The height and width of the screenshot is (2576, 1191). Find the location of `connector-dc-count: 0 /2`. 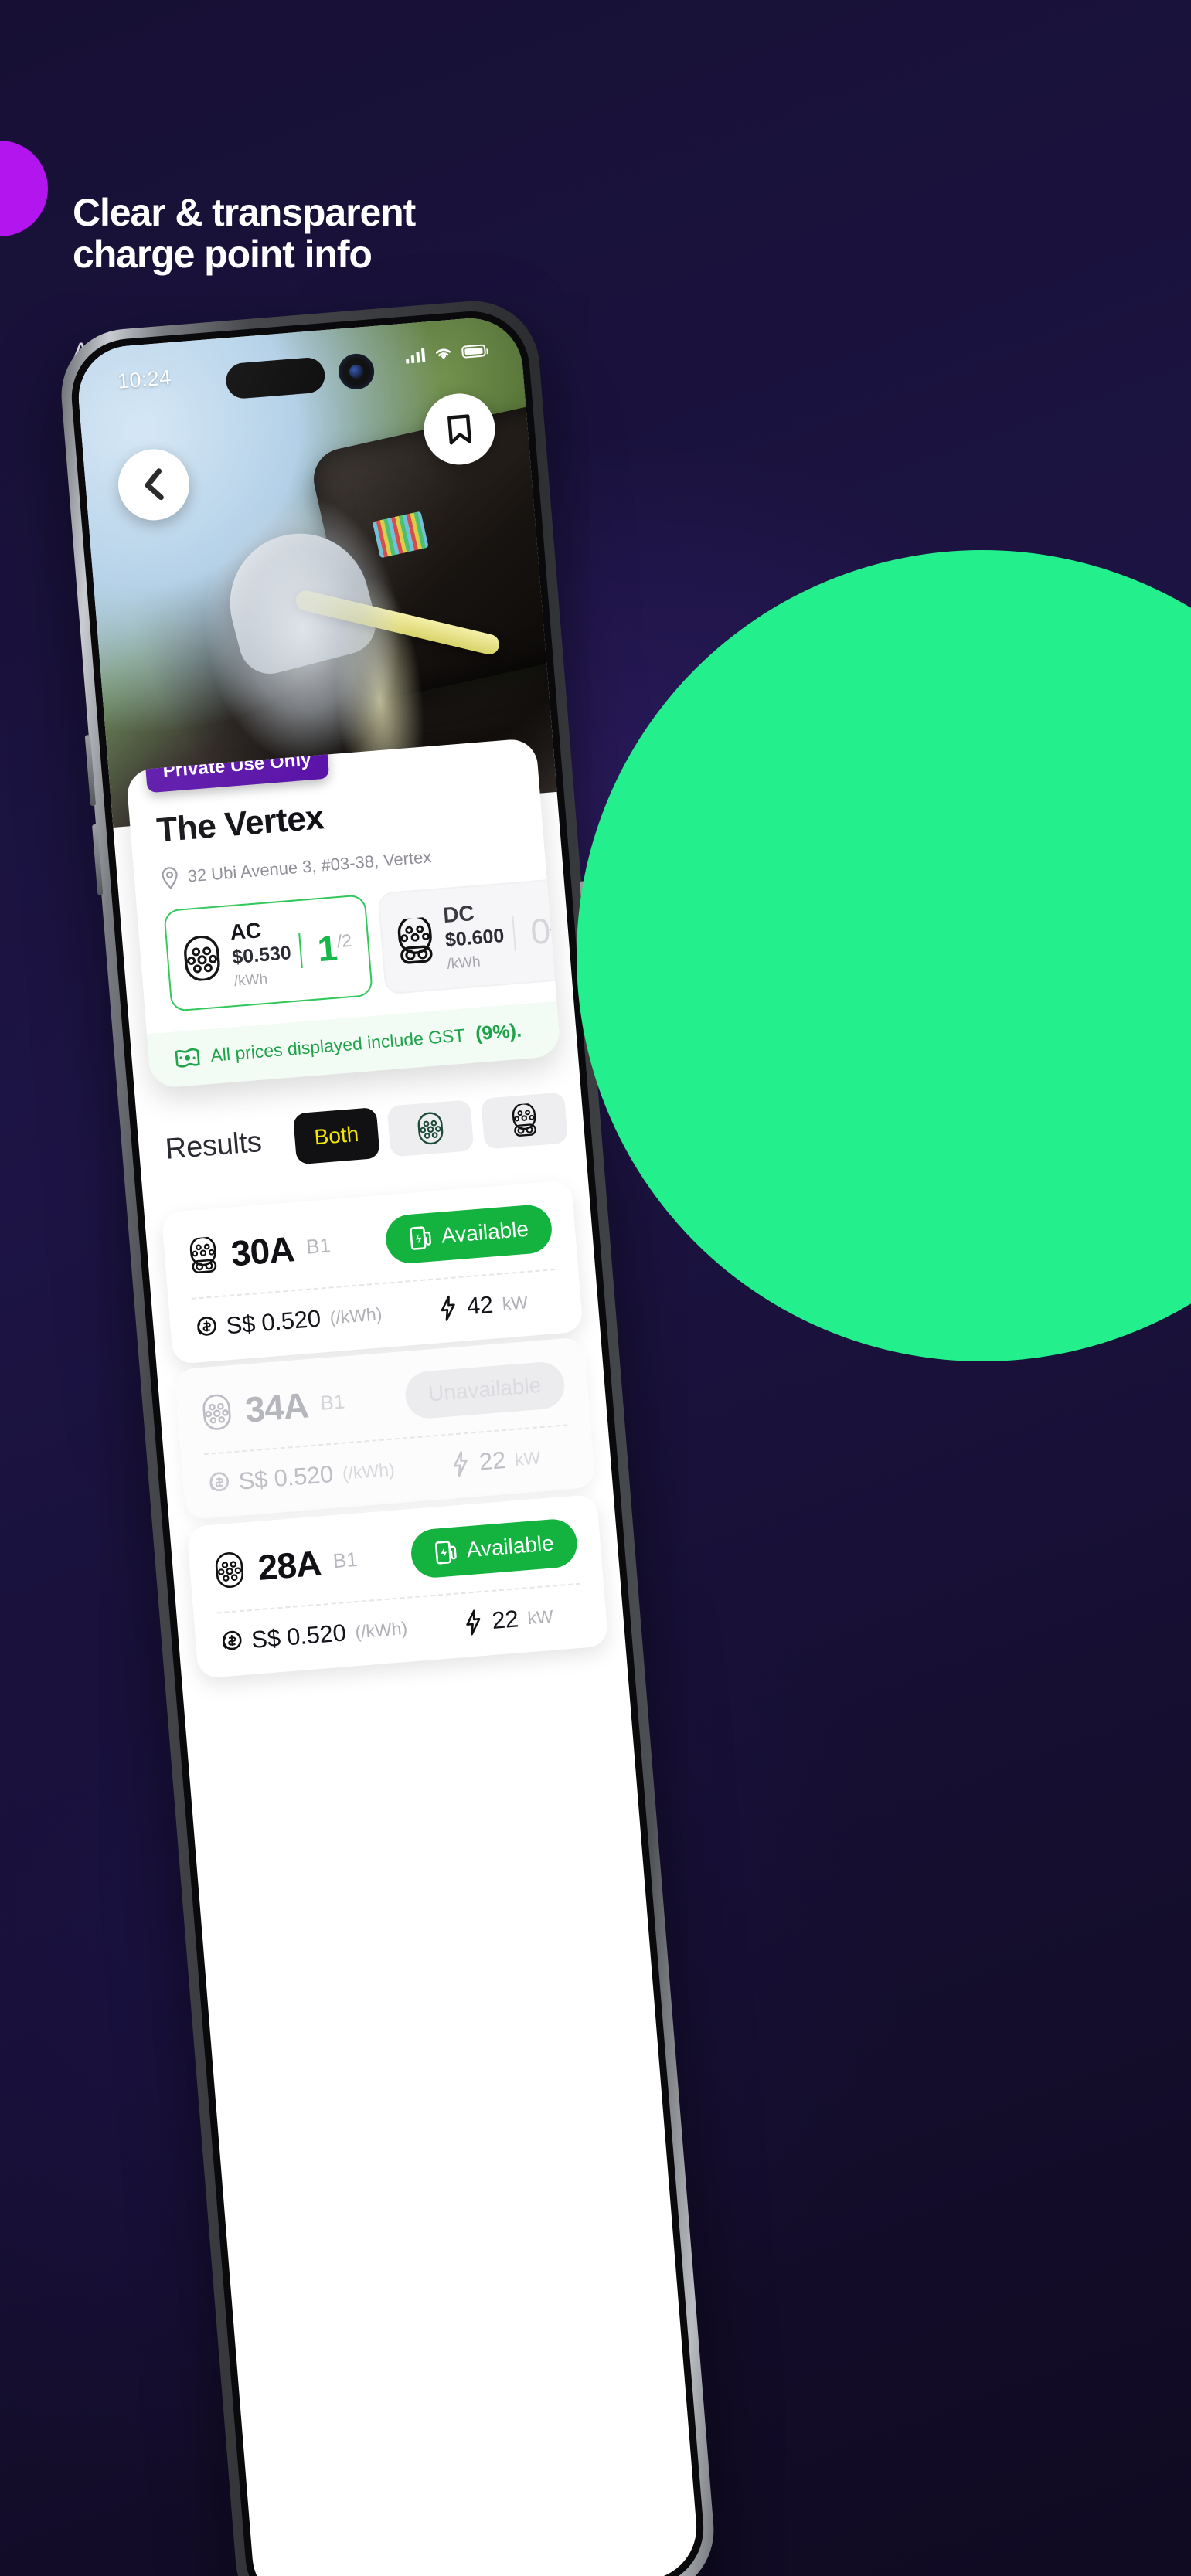

connector-dc-count: 0 /2 is located at coordinates (536, 931).